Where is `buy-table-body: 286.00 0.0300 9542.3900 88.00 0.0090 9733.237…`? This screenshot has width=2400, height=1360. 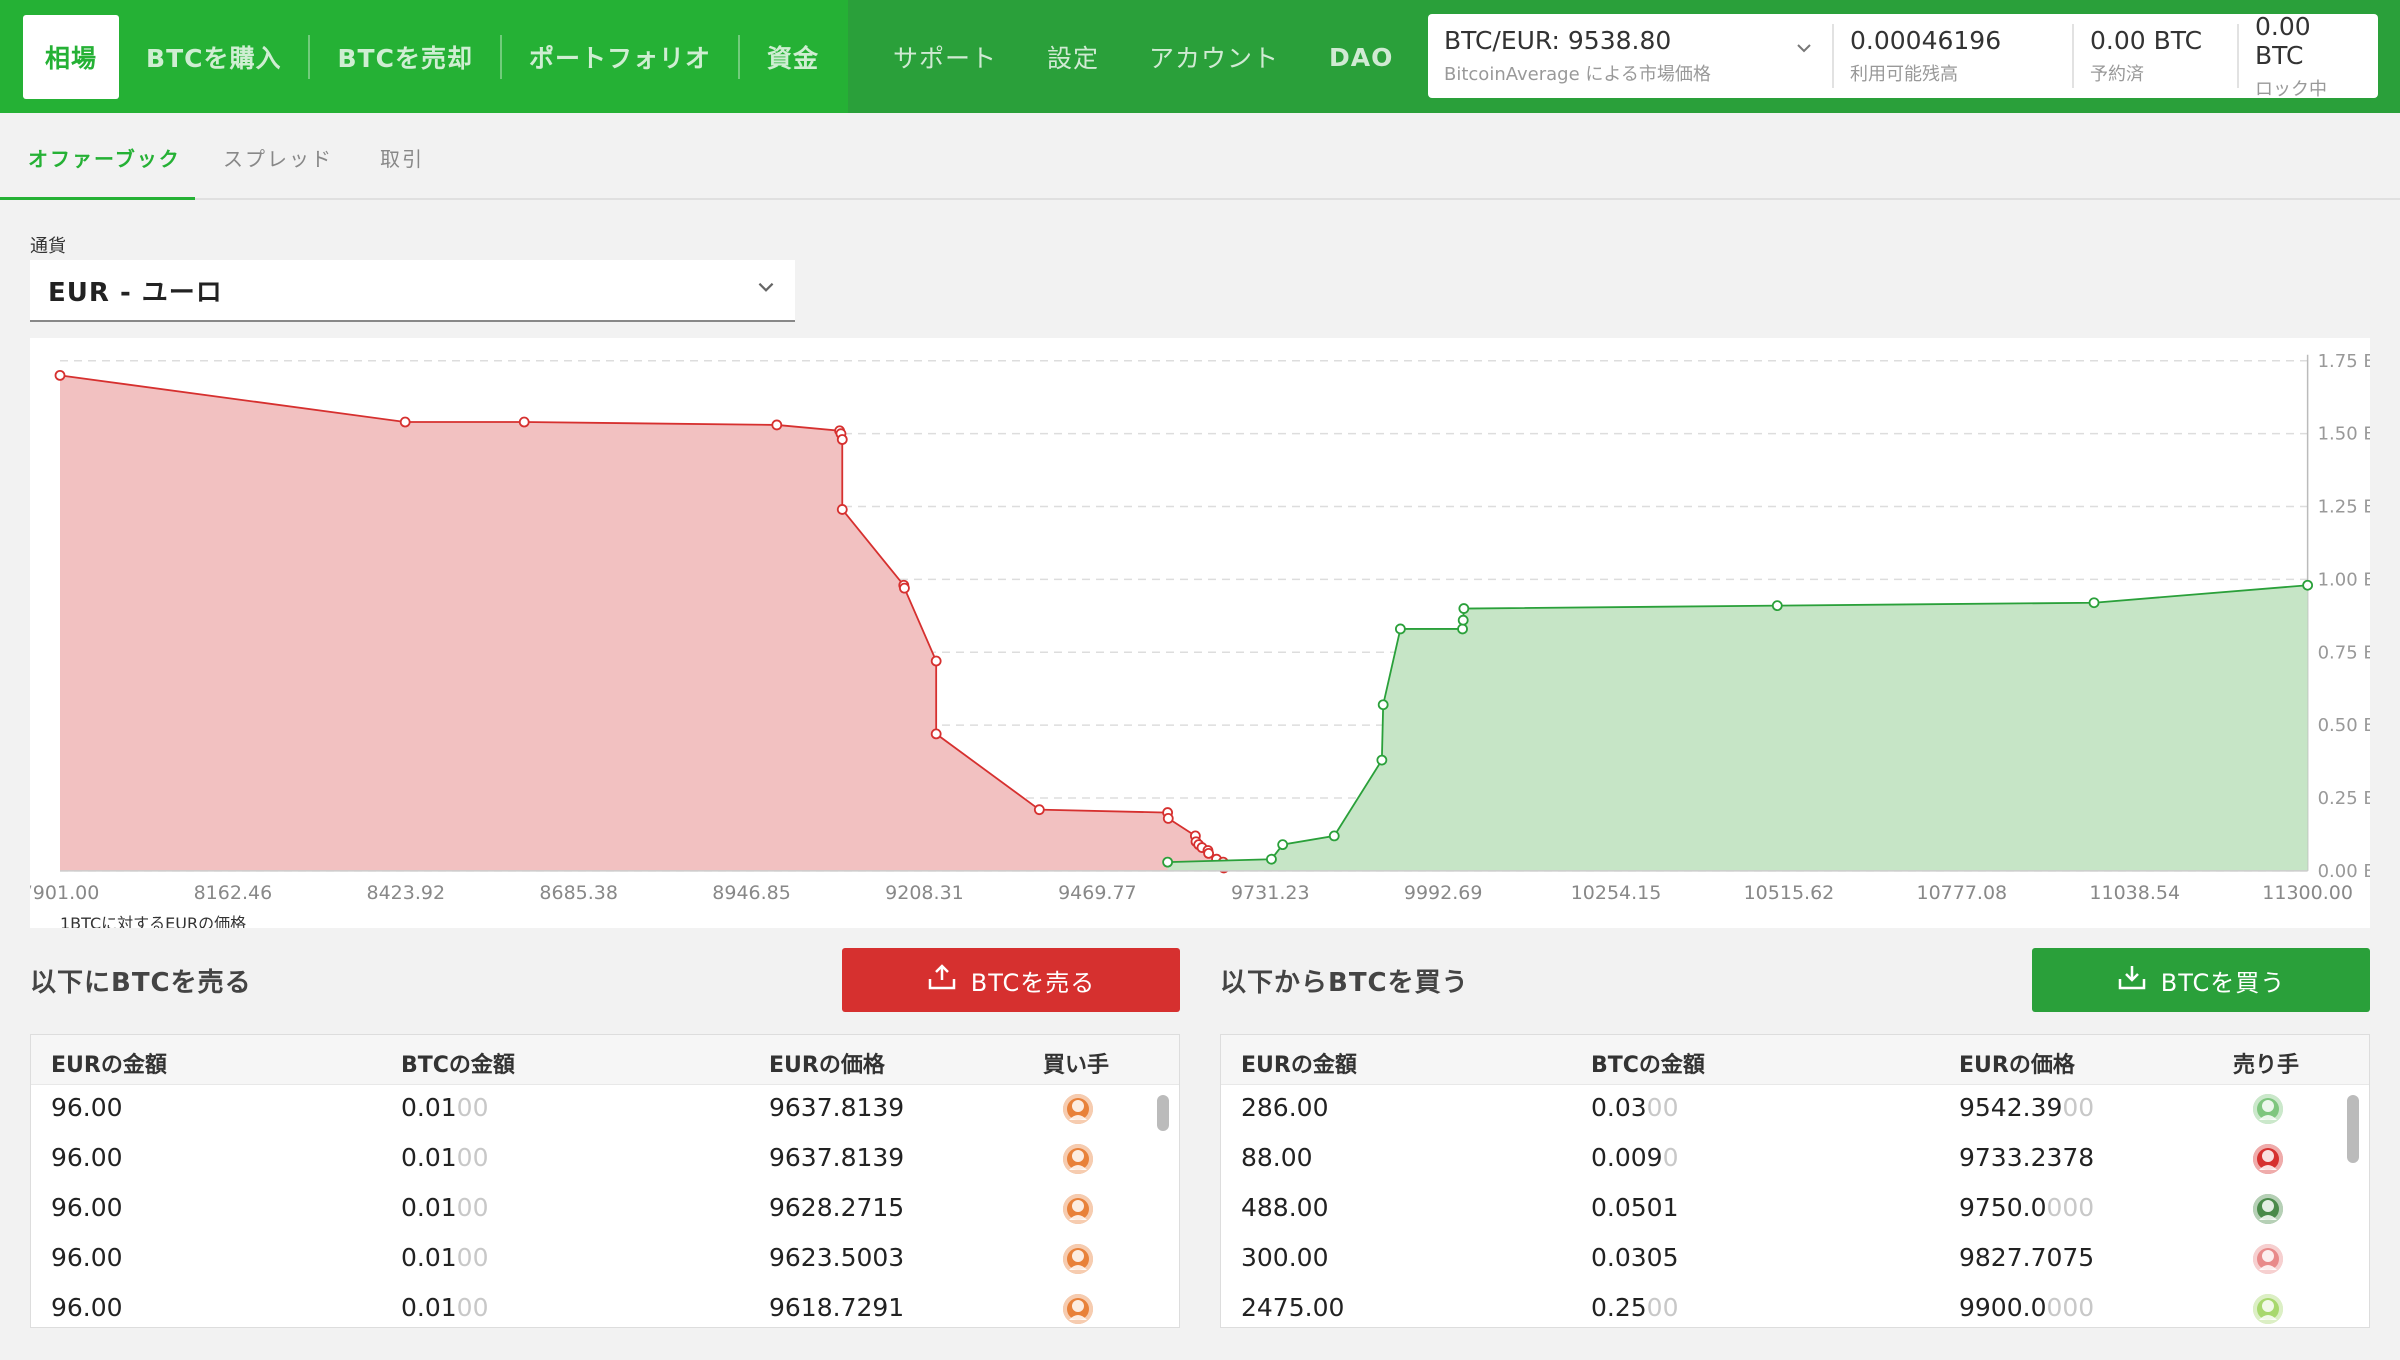 buy-table-body: 286.00 0.0300 9542.3900 88.00 0.0090 9733.237… is located at coordinates (1795, 1206).